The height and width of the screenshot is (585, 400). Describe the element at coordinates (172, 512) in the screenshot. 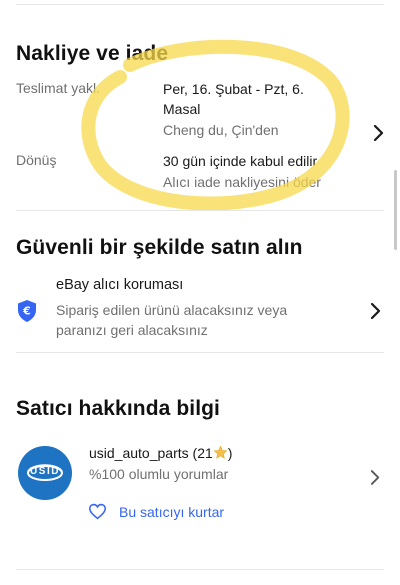

I see `save-seller-label: Bu satıcıyı kurtar` at that location.